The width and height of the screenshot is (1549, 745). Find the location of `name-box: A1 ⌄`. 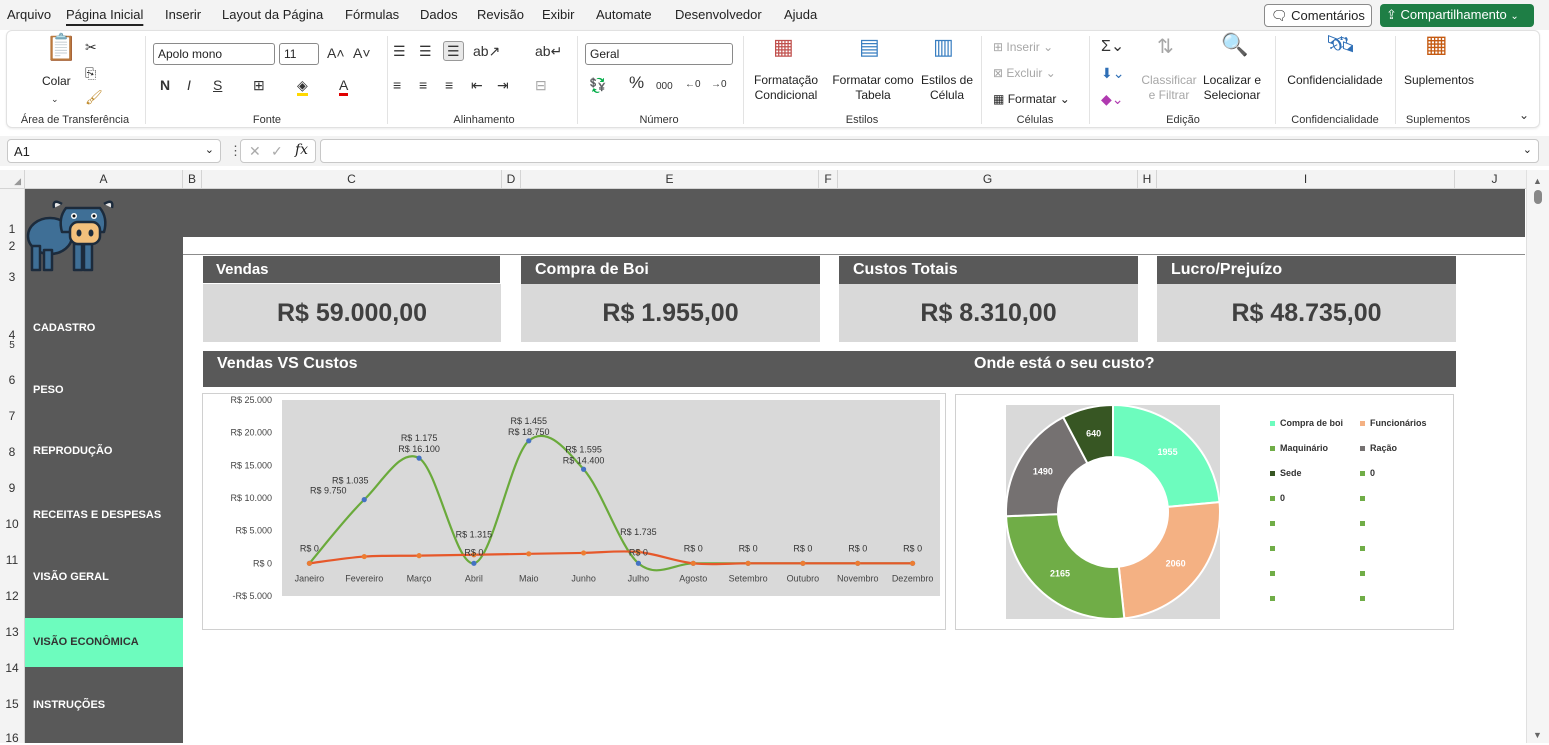

name-box: A1 ⌄ is located at coordinates (114, 151).